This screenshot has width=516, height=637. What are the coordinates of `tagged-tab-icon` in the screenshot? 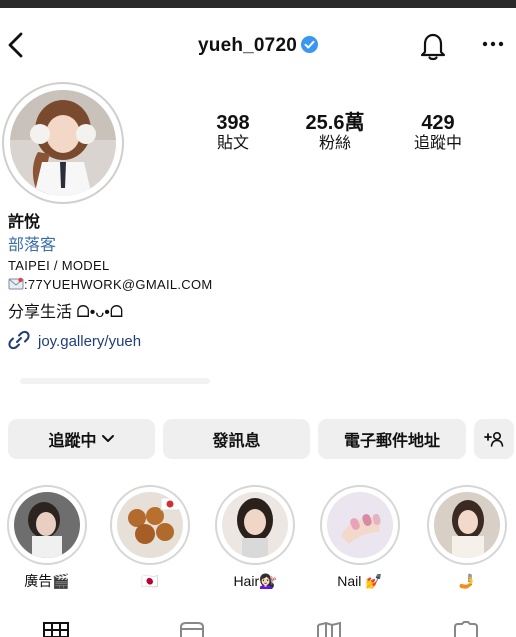 It's located at (466, 629).